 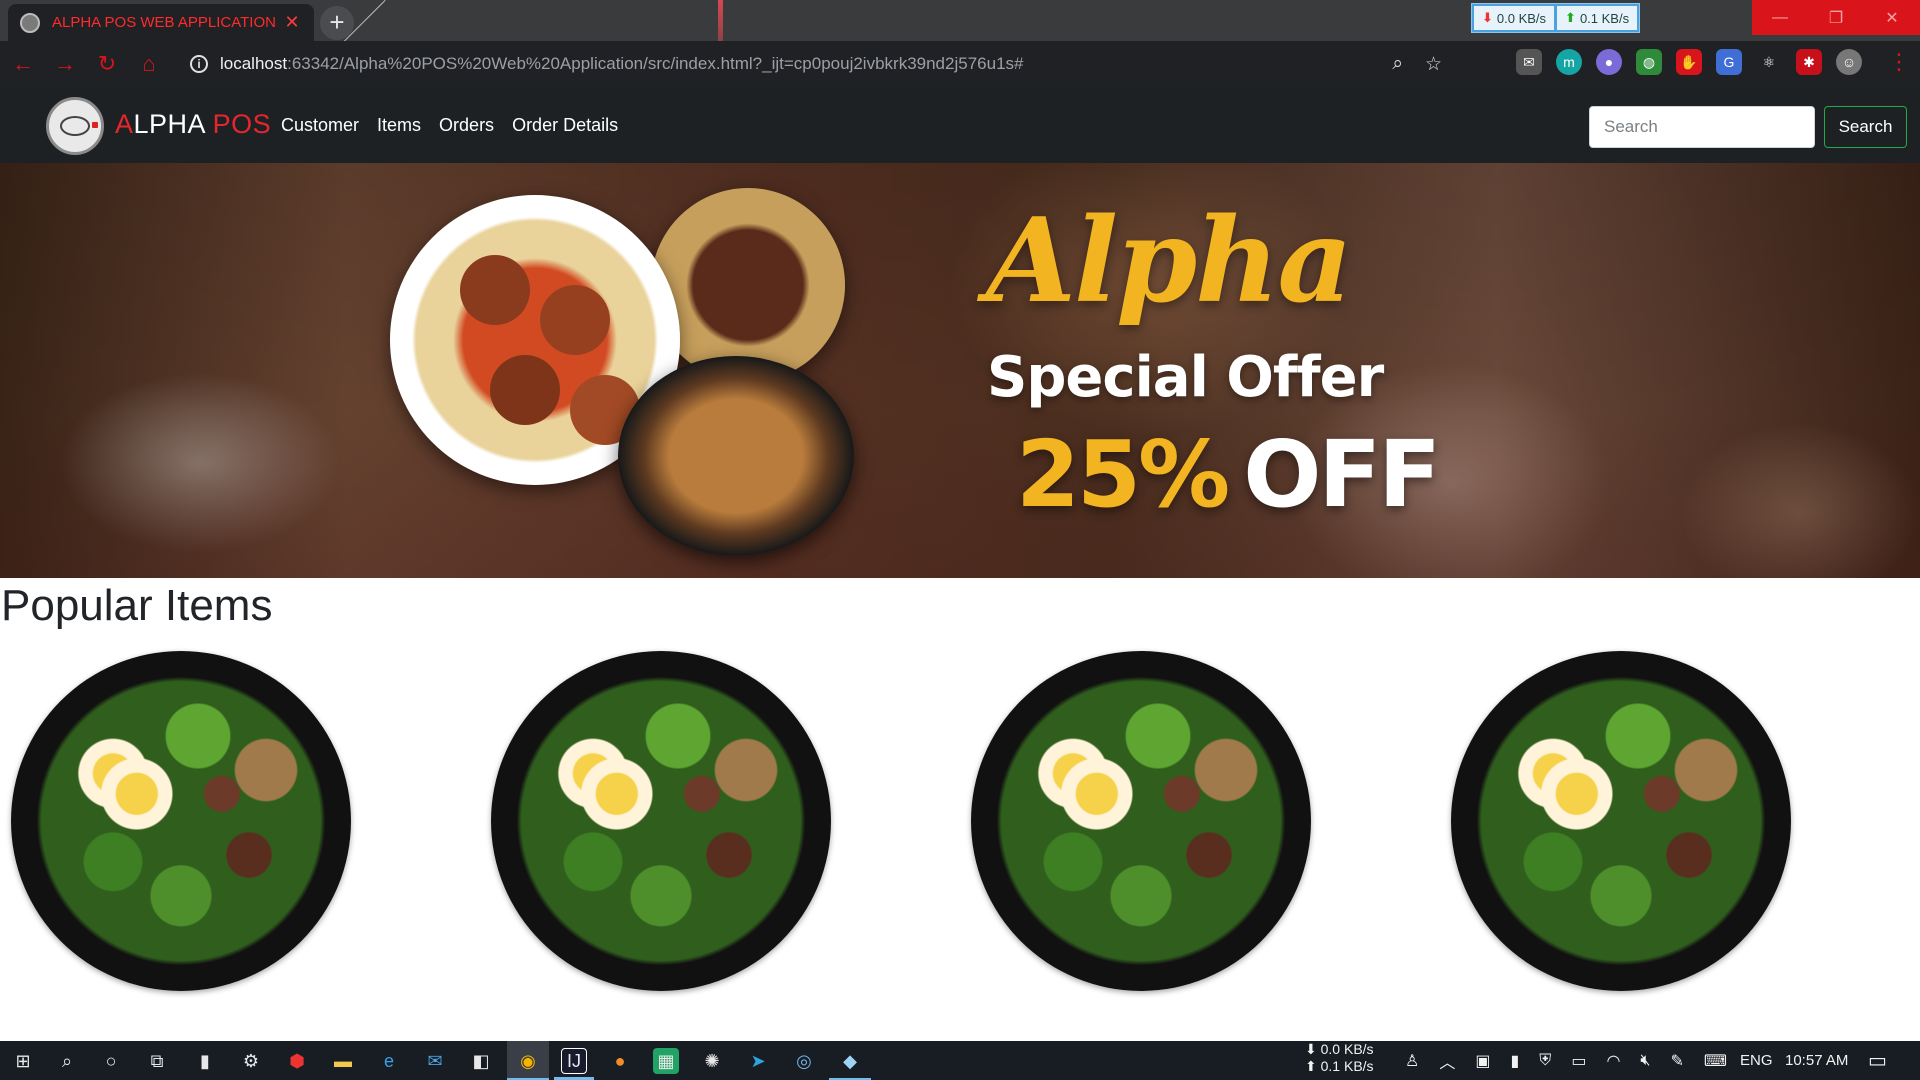 I want to click on url-host: localhost, so click(x=254, y=63).